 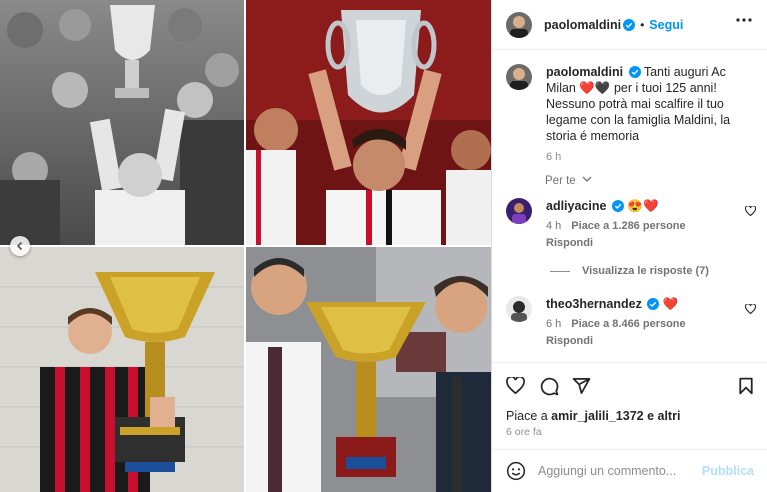 What do you see at coordinates (524, 432) in the screenshot?
I see `post-age: 6 ore fa` at bounding box center [524, 432].